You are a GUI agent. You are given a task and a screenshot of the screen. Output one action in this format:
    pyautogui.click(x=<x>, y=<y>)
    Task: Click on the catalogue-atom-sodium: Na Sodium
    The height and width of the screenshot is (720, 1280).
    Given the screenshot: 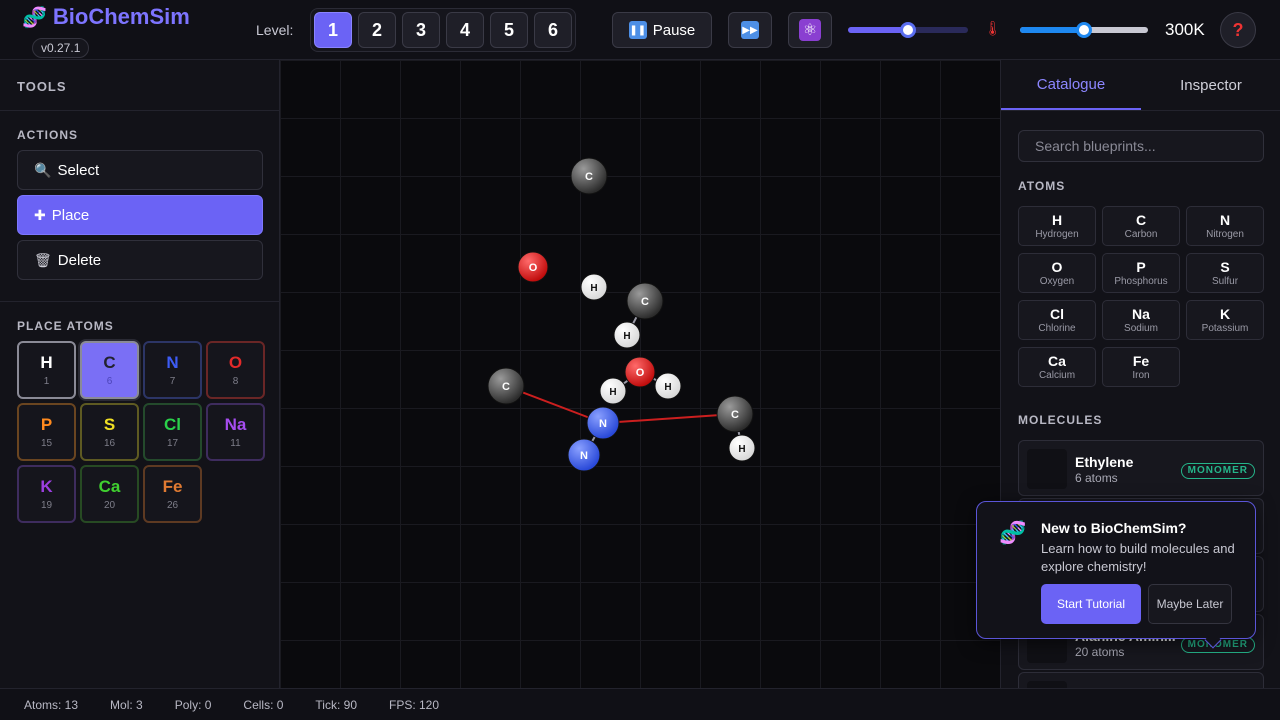 What is the action you would take?
    pyautogui.click(x=1141, y=320)
    